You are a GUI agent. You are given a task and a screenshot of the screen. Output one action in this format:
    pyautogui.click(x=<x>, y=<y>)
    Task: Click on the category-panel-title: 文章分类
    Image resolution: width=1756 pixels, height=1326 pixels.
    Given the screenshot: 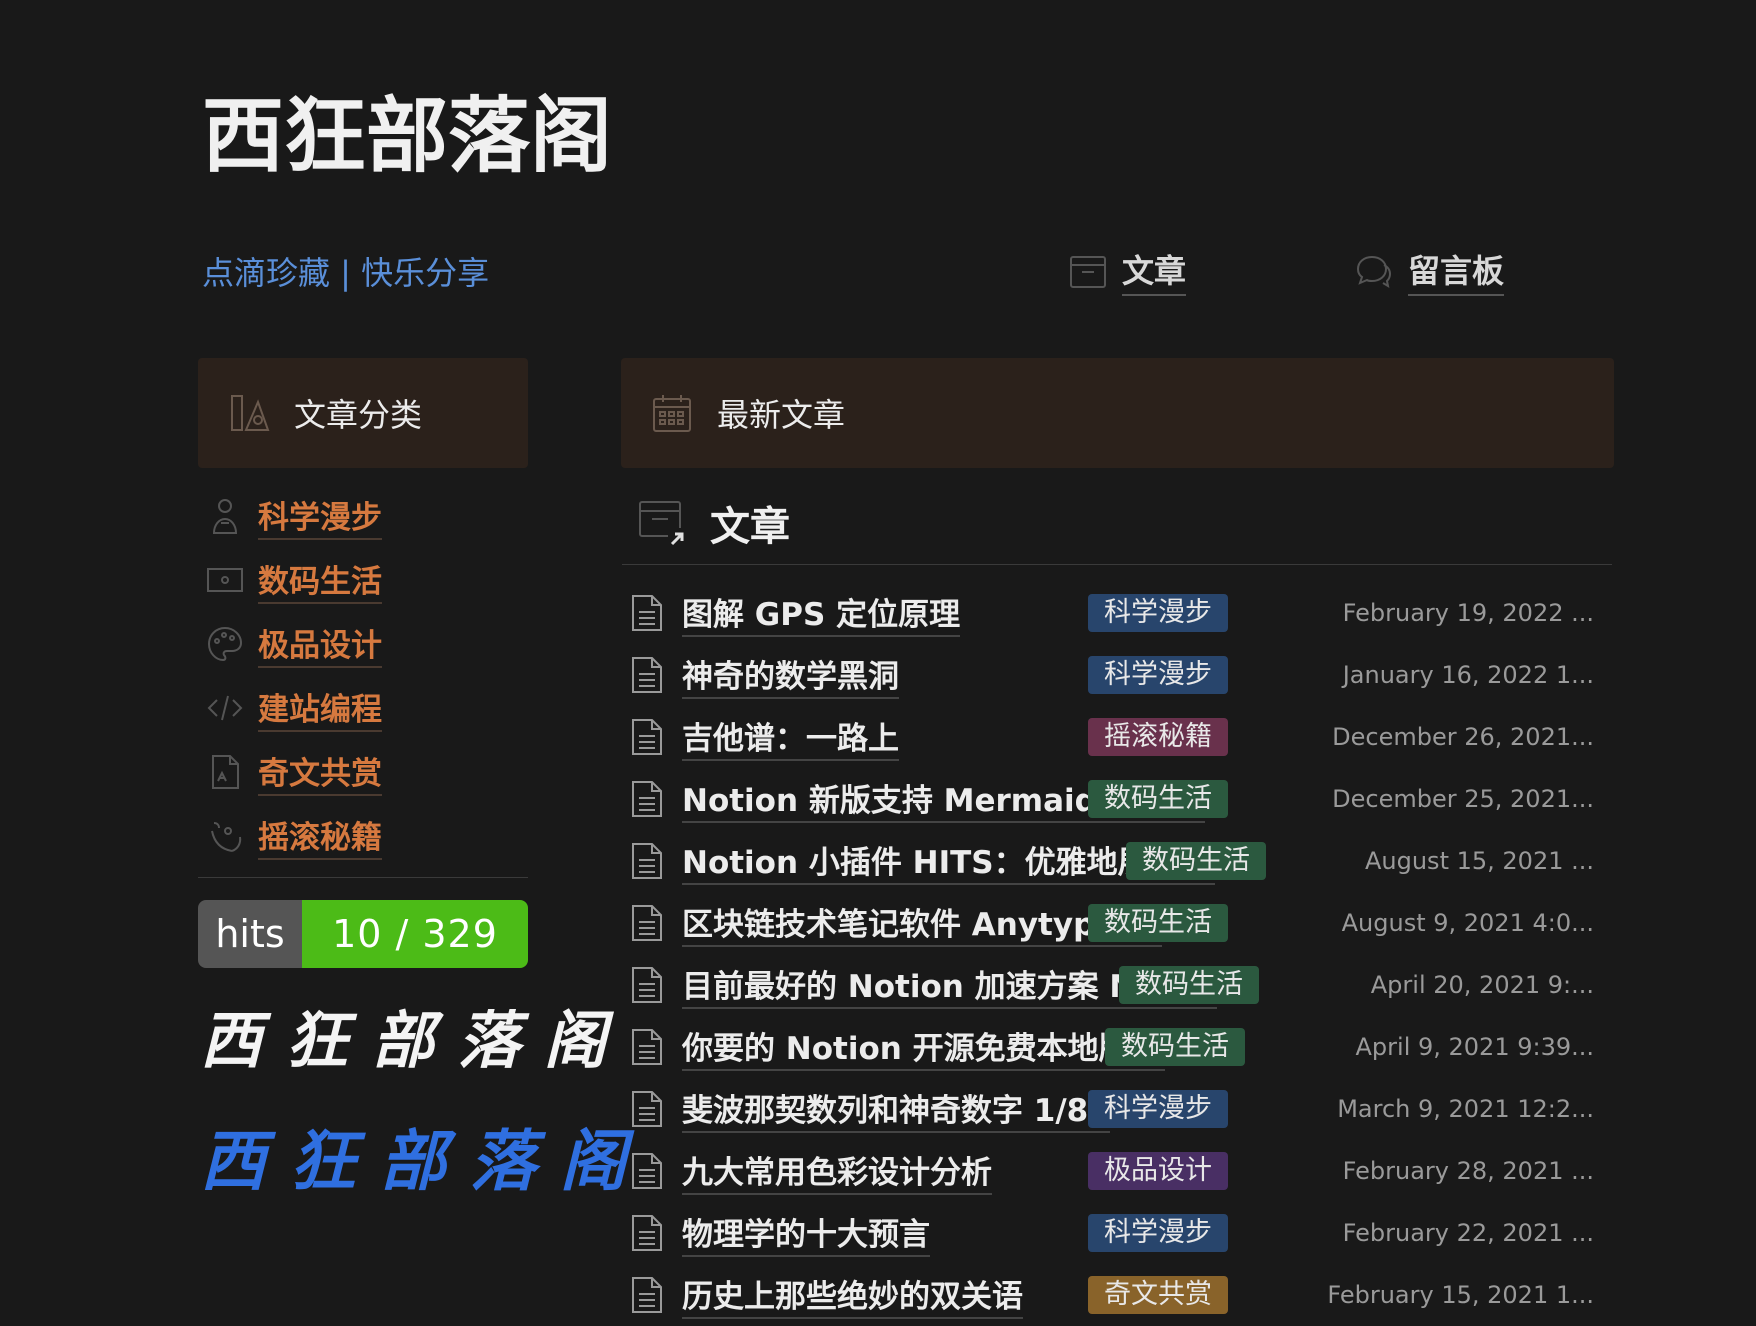 What is the action you would take?
    pyautogui.click(x=358, y=415)
    